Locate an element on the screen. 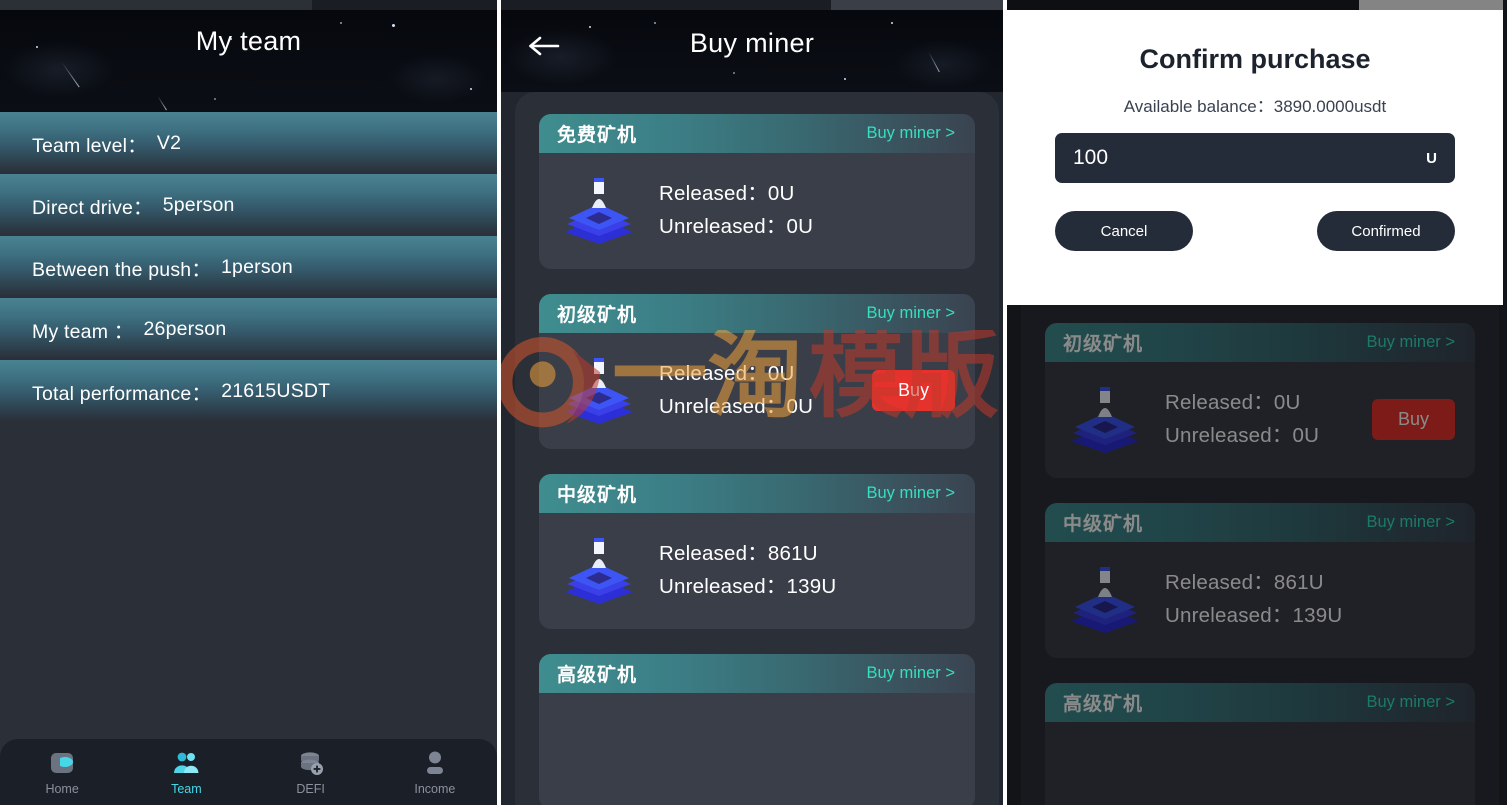 This screenshot has height=805, width=1507. tab-income: Income is located at coordinates (435, 772).